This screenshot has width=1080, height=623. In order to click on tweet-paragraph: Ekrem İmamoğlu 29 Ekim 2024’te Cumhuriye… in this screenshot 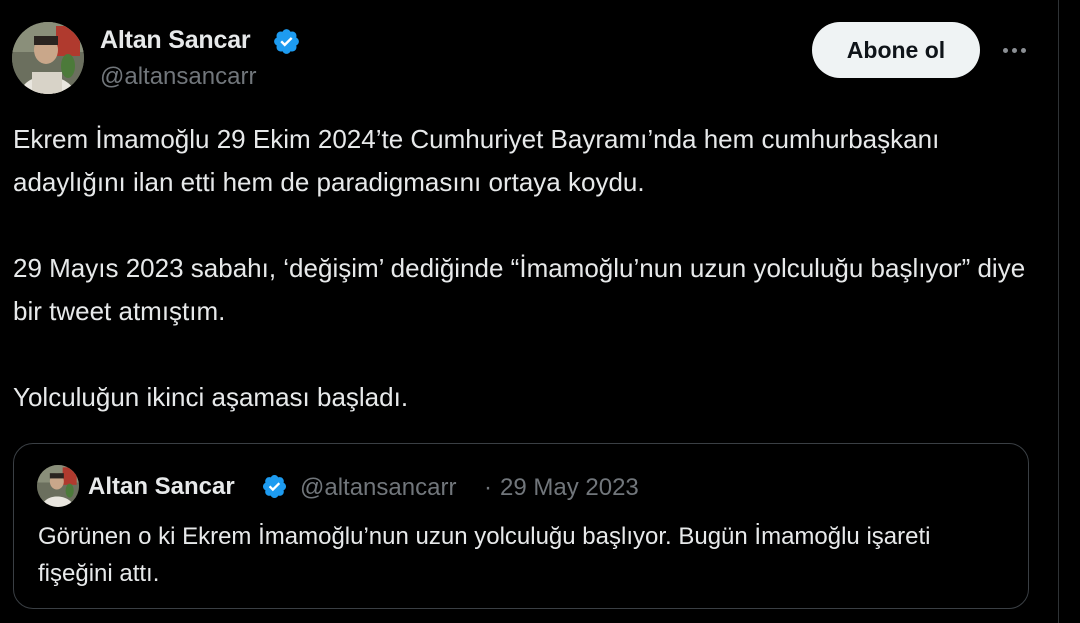, I will do `click(476, 160)`.